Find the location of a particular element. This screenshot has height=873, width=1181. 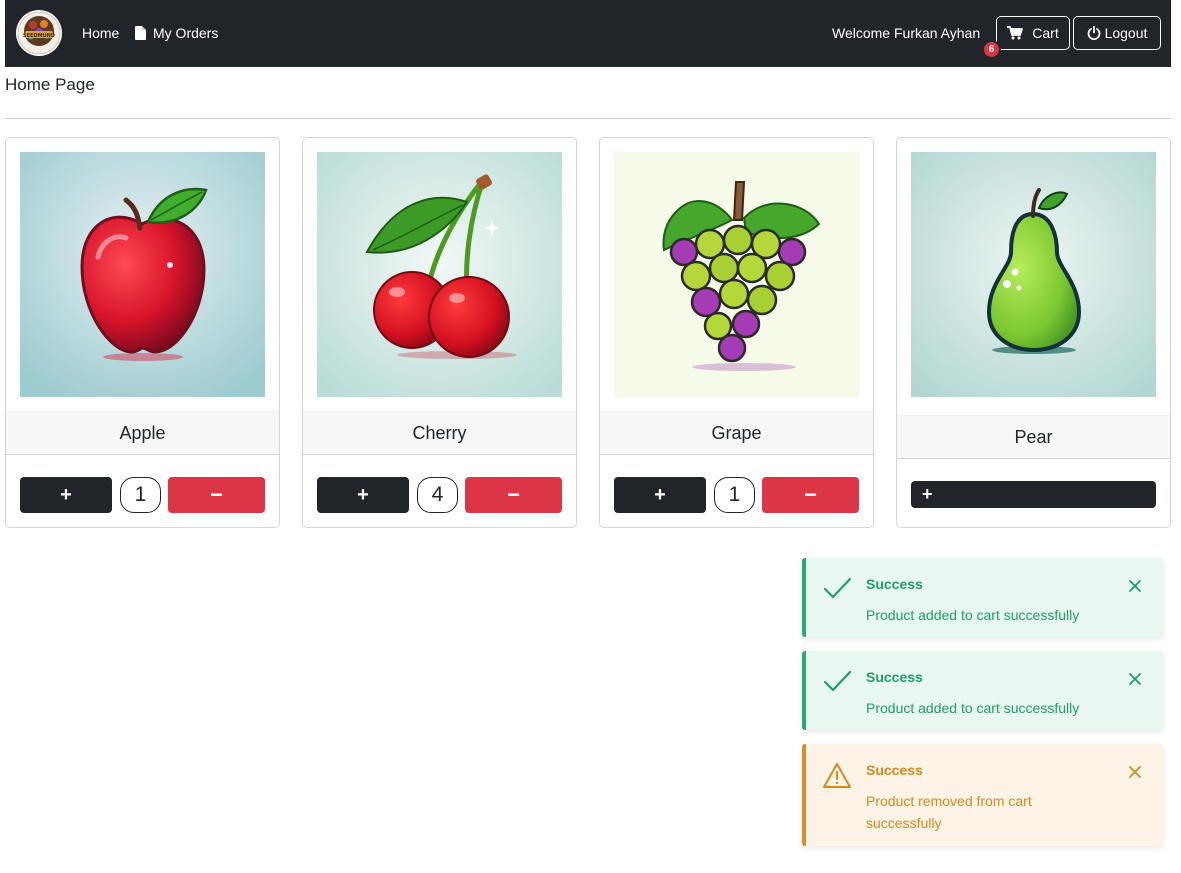

nav-home-link: Home is located at coordinates (100, 33).